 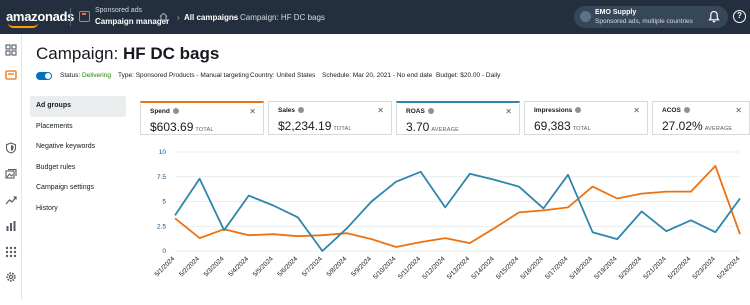 I want to click on subnav-campaign-settings: Campaign settings, so click(x=78, y=188).